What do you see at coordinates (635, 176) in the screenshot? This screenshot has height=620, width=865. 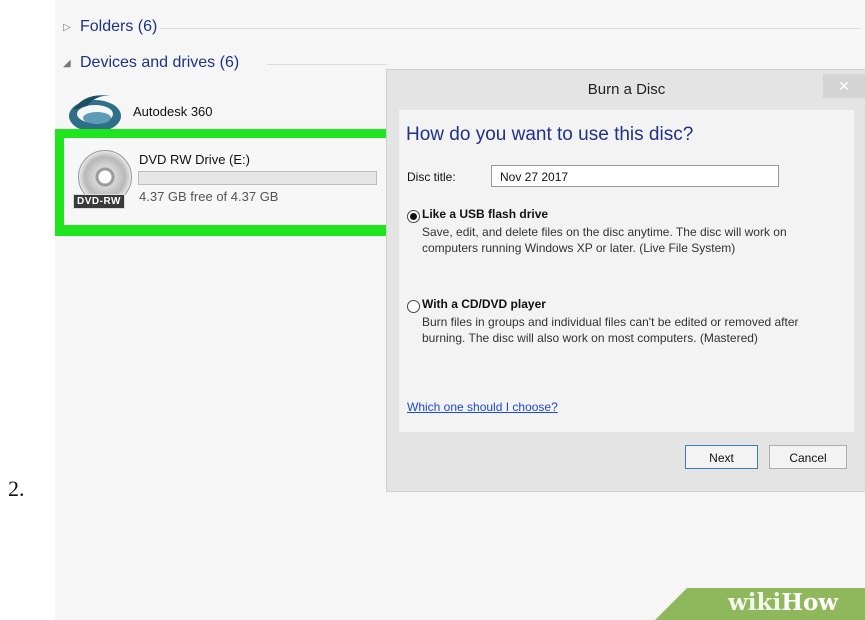 I see `disc-title-input: Nov 27 2017` at bounding box center [635, 176].